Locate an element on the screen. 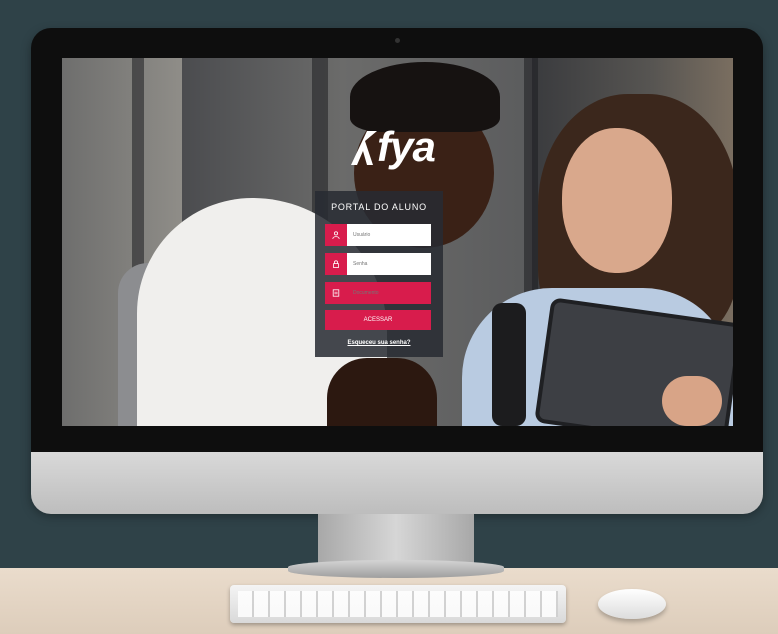 The image size is (778, 634). password-field is located at coordinates (378, 264).